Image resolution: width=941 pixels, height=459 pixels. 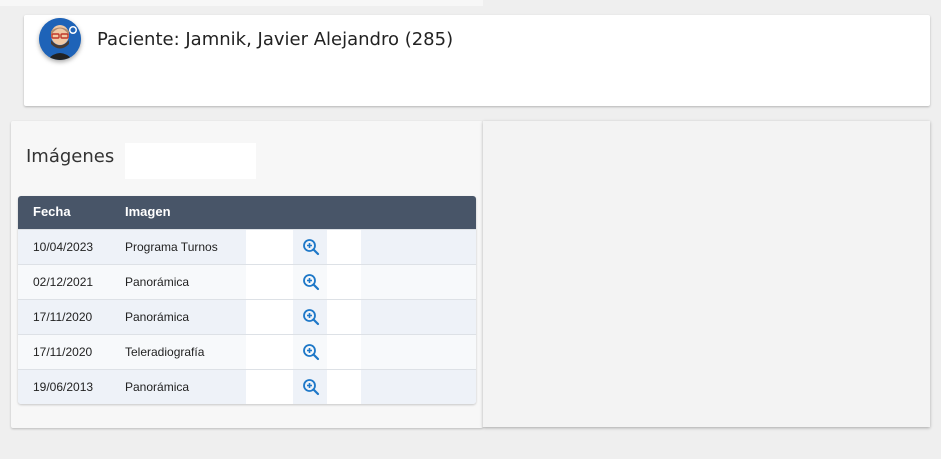 I want to click on row-image-name: Programa Turnos, so click(x=171, y=247).